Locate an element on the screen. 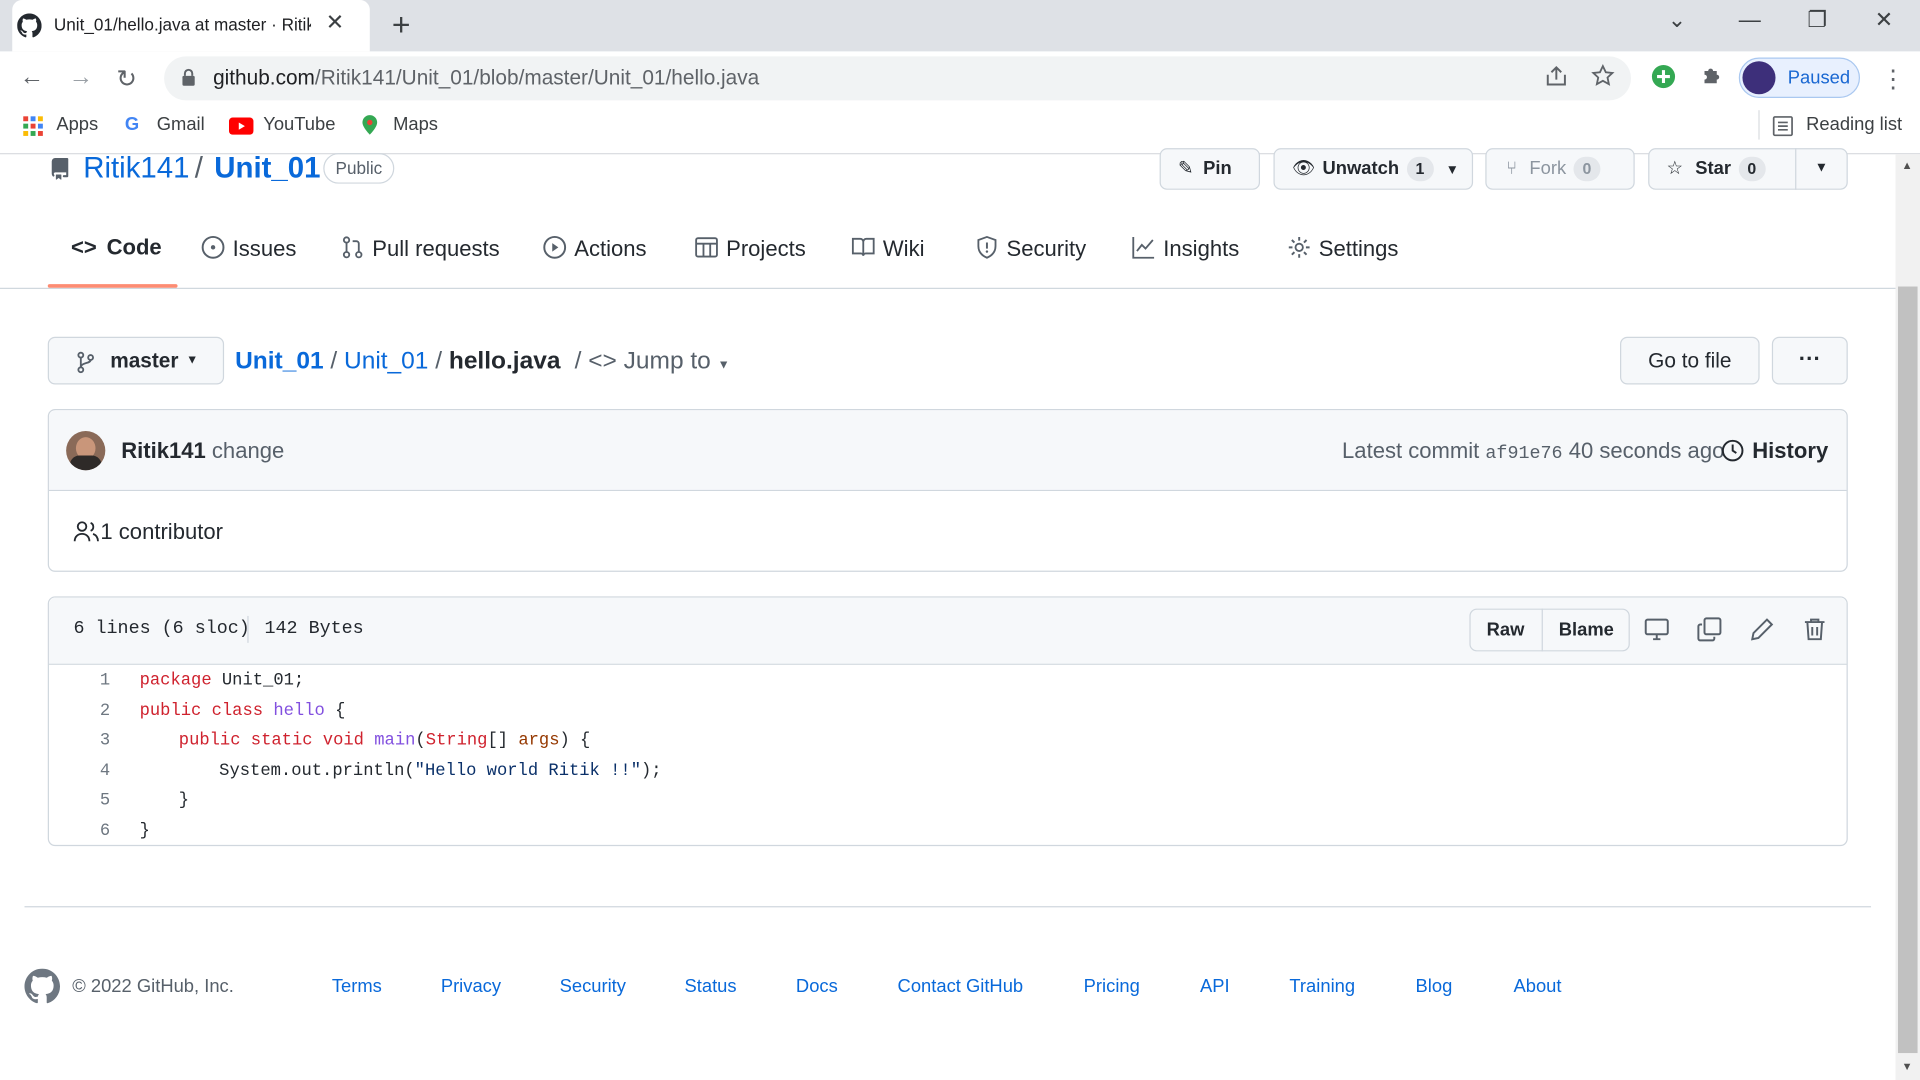 This screenshot has width=1920, height=1080. footer-link-status: Status is located at coordinates (710, 986).